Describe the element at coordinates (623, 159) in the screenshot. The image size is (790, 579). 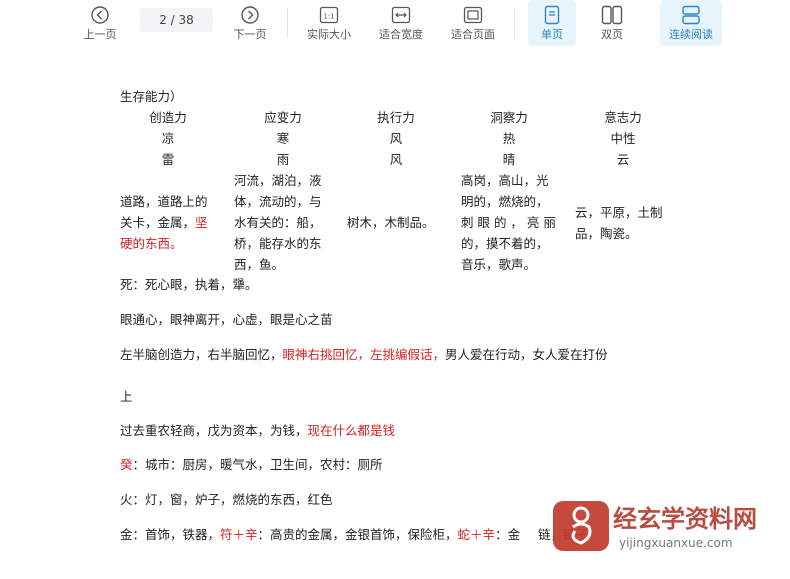
I see `table-cell: 云` at that location.